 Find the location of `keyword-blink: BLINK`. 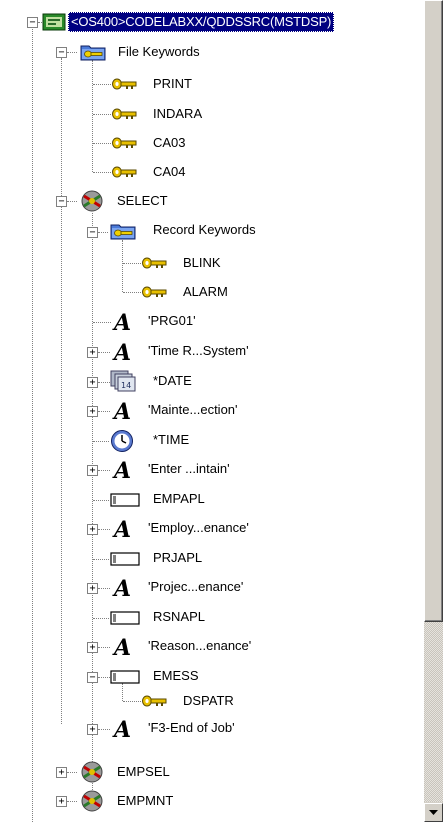

keyword-blink: BLINK is located at coordinates (202, 263).